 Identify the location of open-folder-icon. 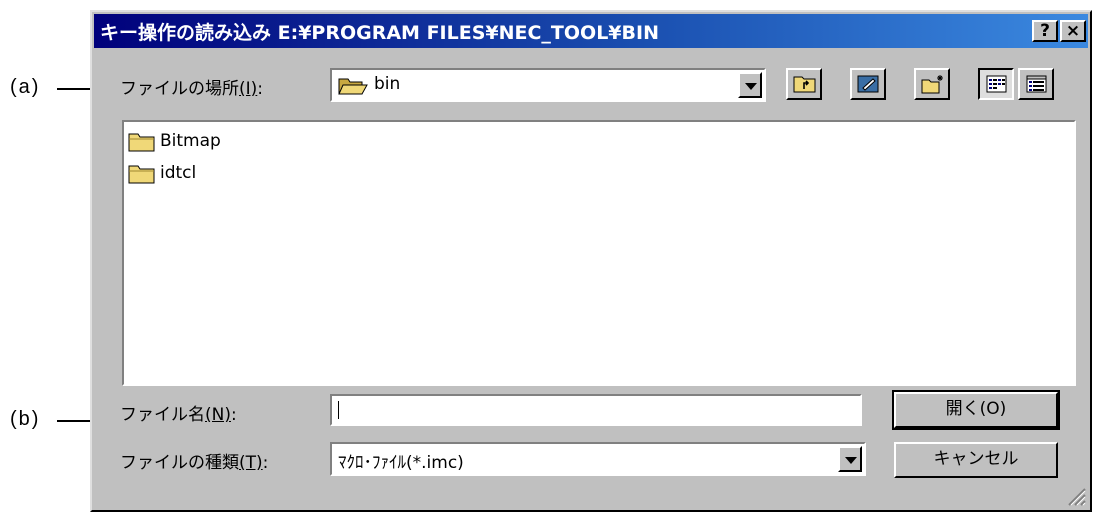
(353, 86).